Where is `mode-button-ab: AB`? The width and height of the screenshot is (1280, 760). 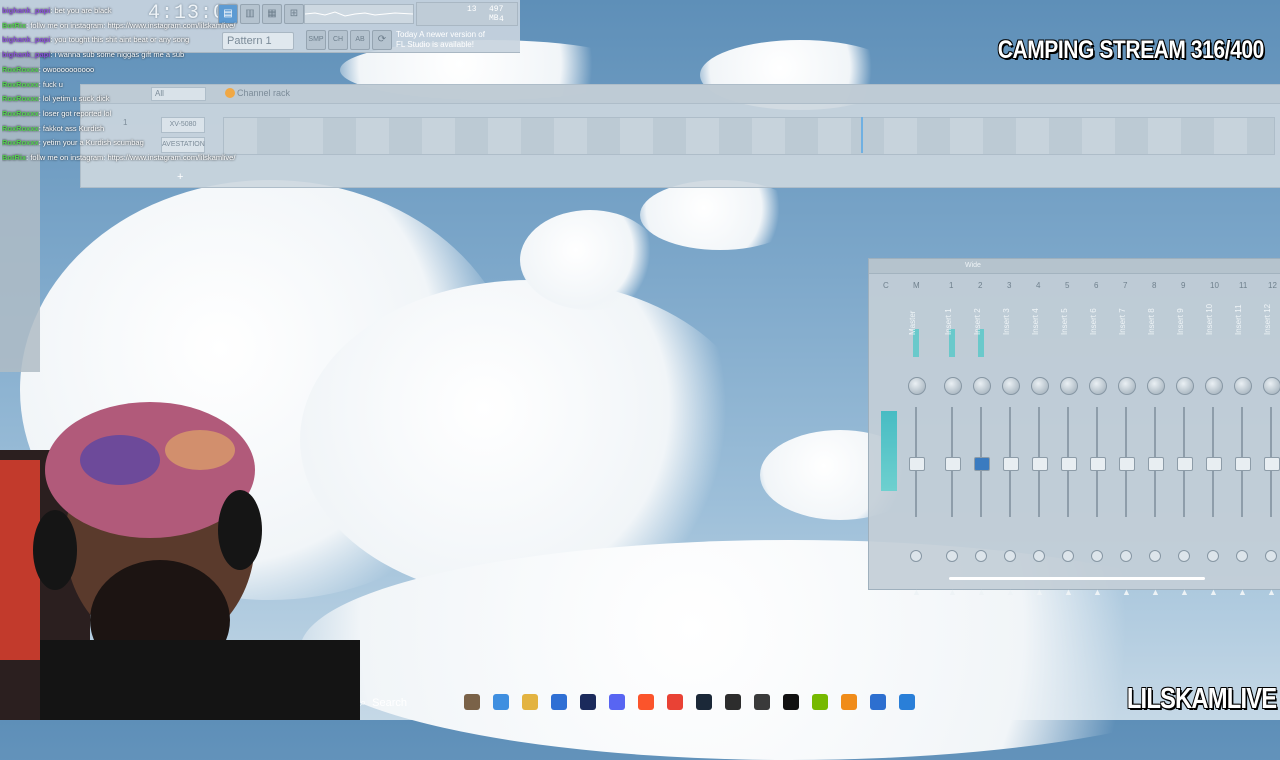
mode-button-ab: AB is located at coordinates (360, 40).